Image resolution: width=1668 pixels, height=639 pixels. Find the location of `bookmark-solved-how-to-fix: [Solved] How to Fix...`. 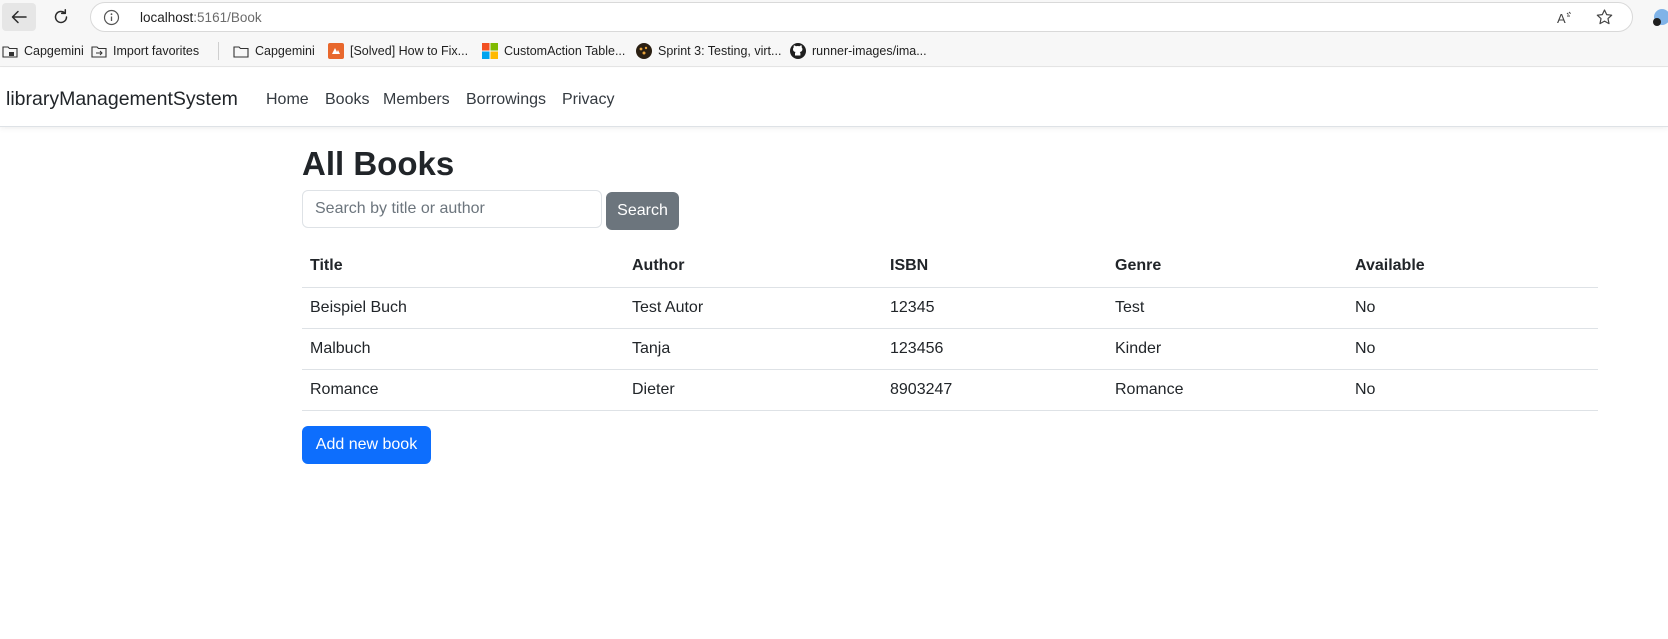

bookmark-solved-how-to-fix: [Solved] How to Fix... is located at coordinates (398, 51).